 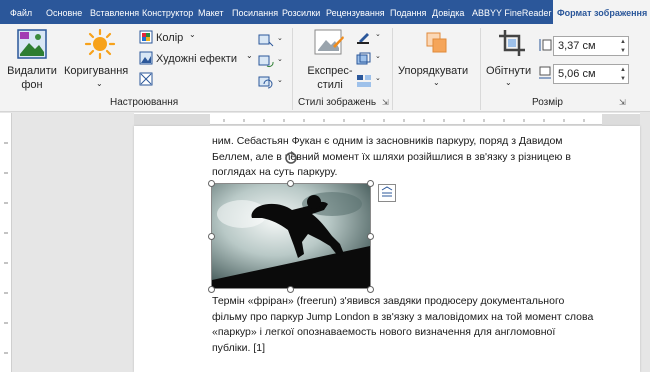 What do you see at coordinates (364, 81) in the screenshot?
I see `picture-layout-icon` at bounding box center [364, 81].